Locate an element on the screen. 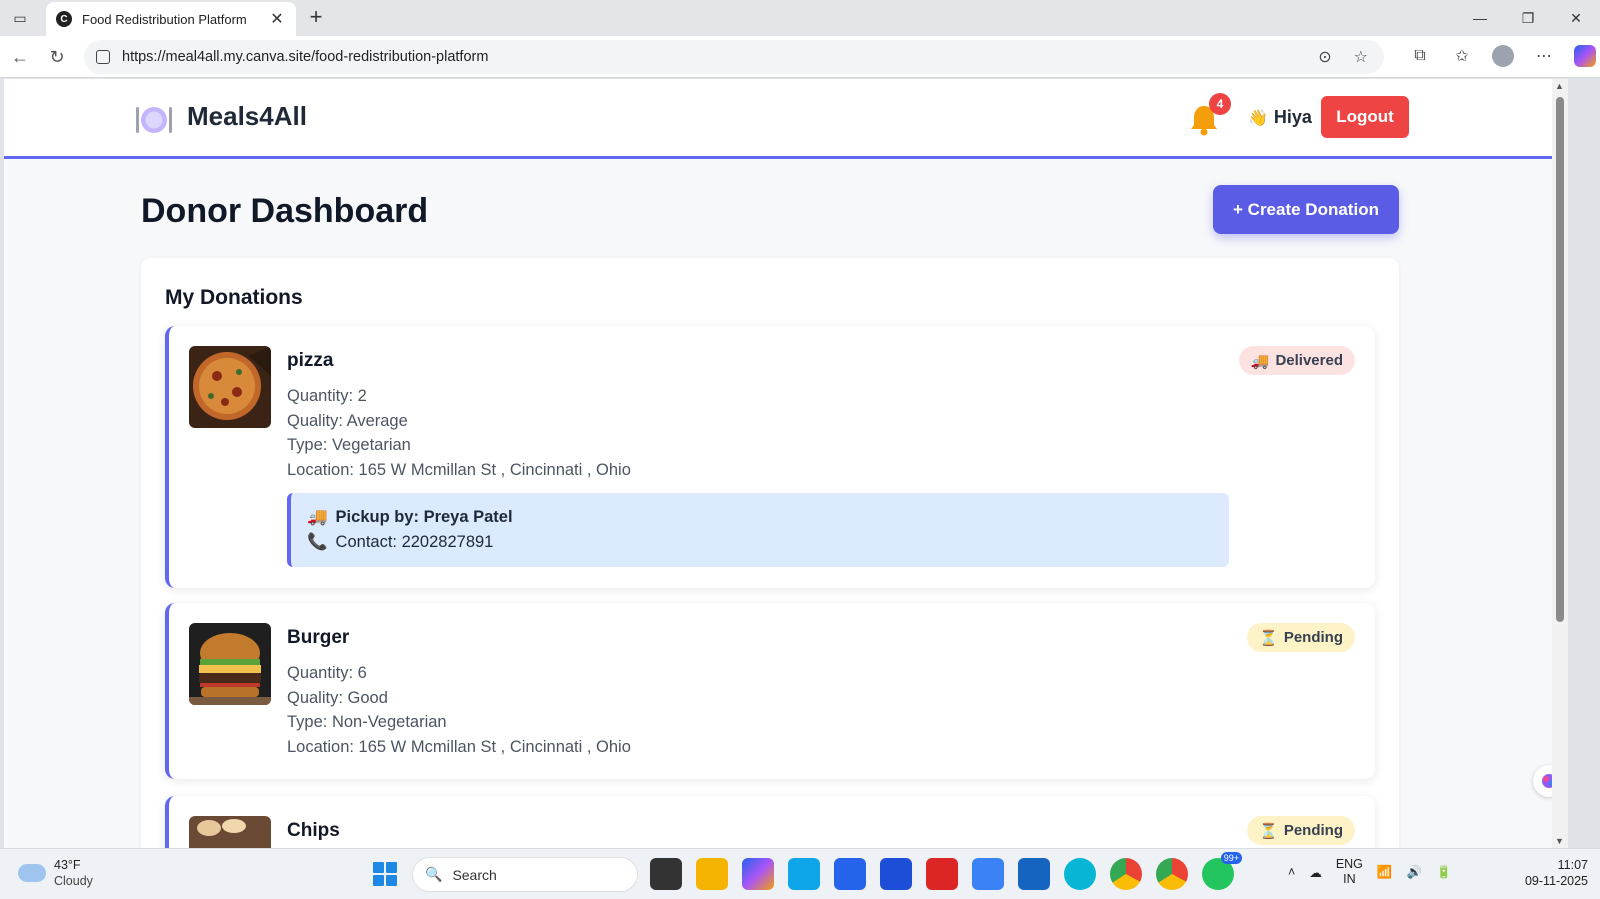 Image resolution: width=1600 pixels, height=899 pixels. profile-avatar is located at coordinates (1503, 56).